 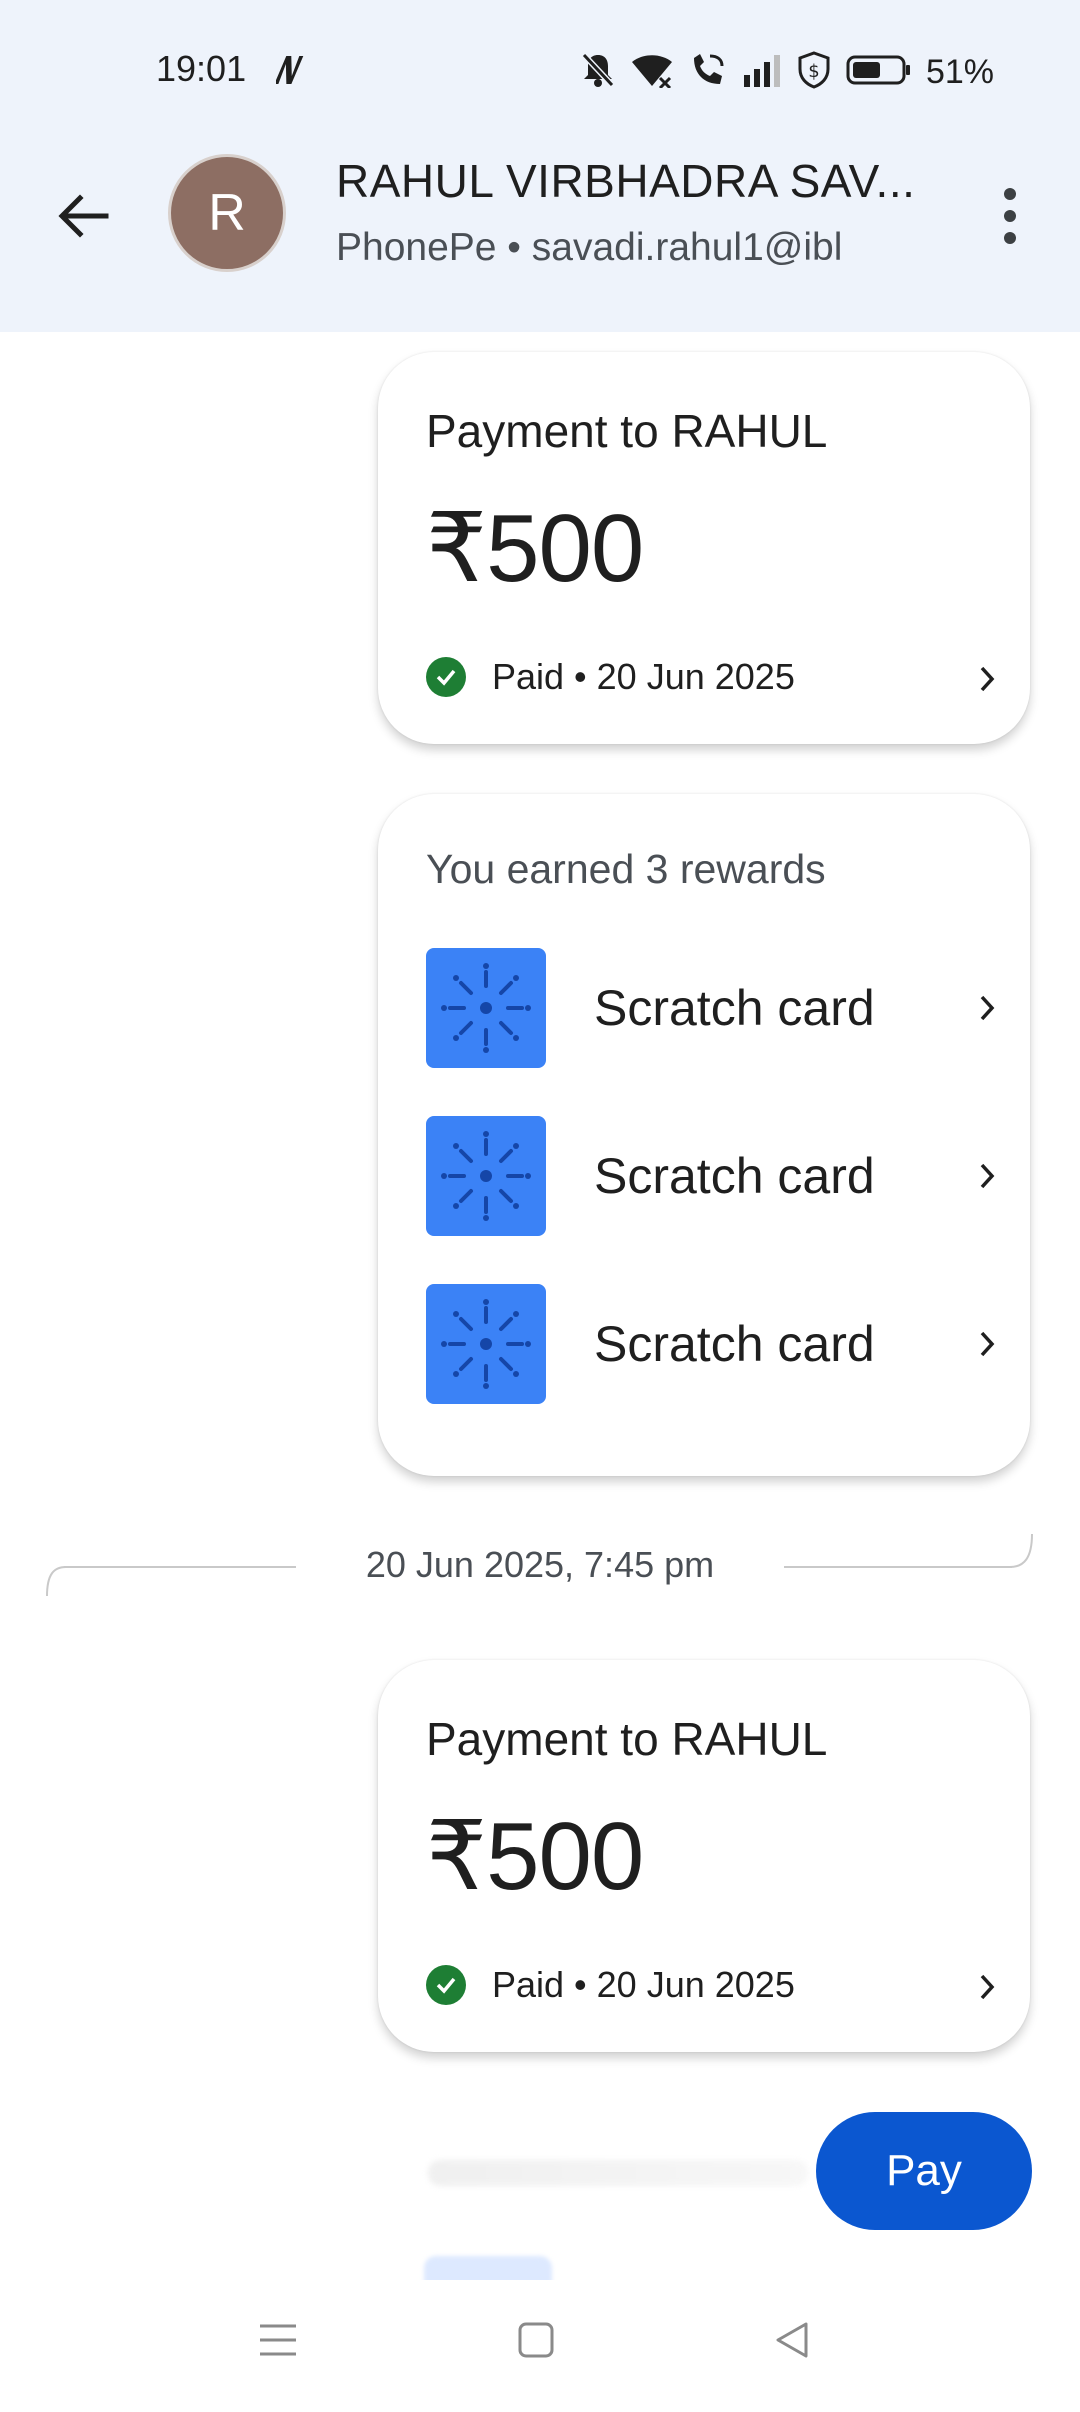 What do you see at coordinates (618, 2173) in the screenshot?
I see `faded-rewards-title` at bounding box center [618, 2173].